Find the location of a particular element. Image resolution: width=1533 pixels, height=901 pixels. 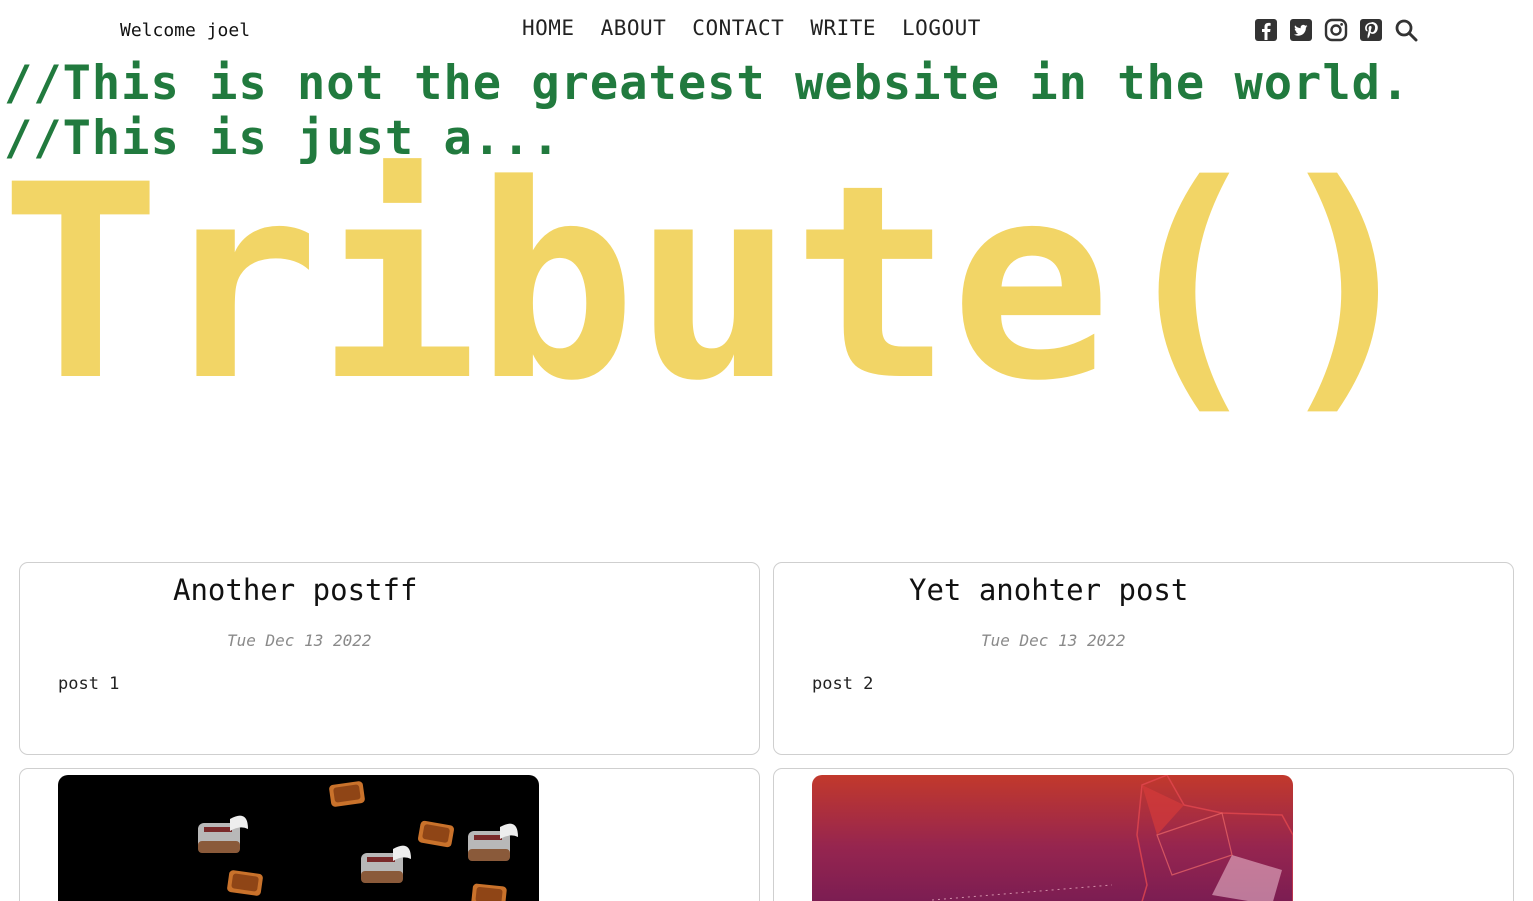

post-excerpt: post 2 is located at coordinates (843, 684).